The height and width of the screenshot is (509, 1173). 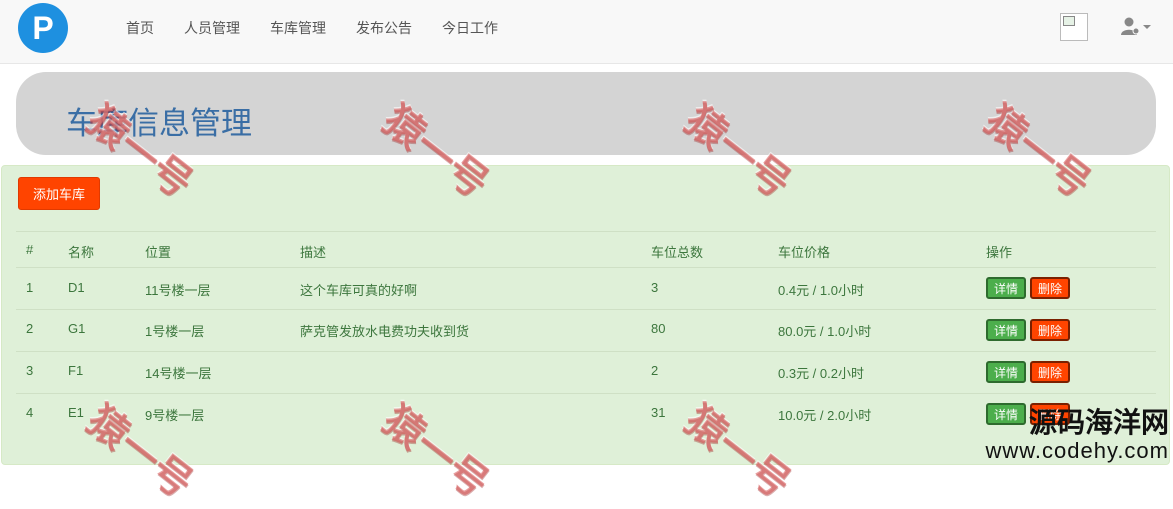 I want to click on logo: P, so click(x=43, y=28).